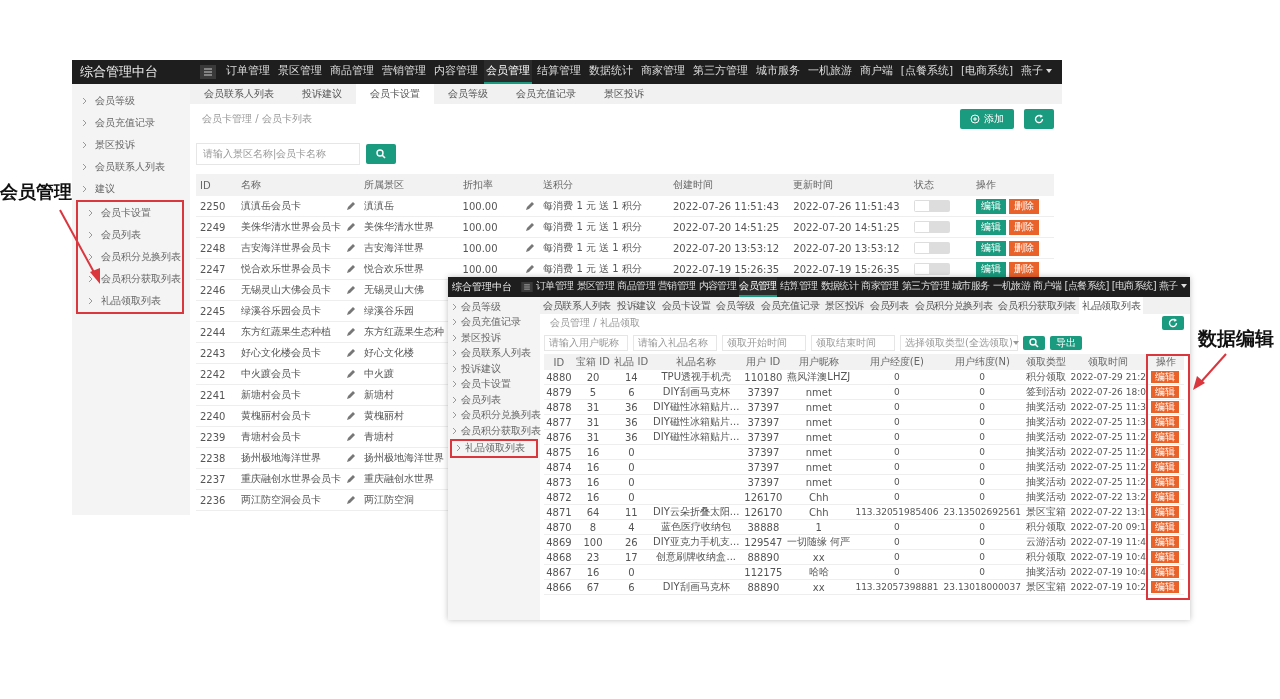 The width and height of the screenshot is (1280, 699). I want to click on nav-item: 内容管理, so click(455, 72).